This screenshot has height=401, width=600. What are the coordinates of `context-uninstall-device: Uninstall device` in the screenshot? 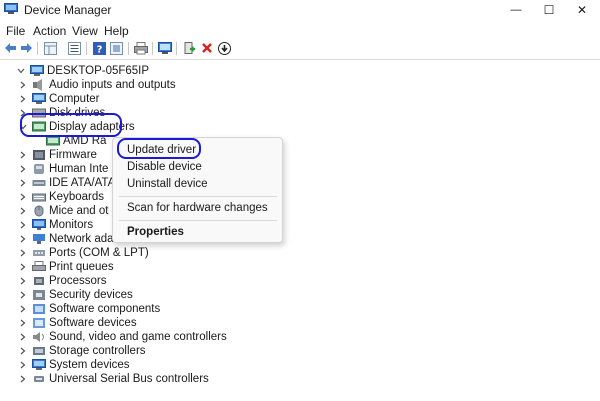 It's located at (167, 184).